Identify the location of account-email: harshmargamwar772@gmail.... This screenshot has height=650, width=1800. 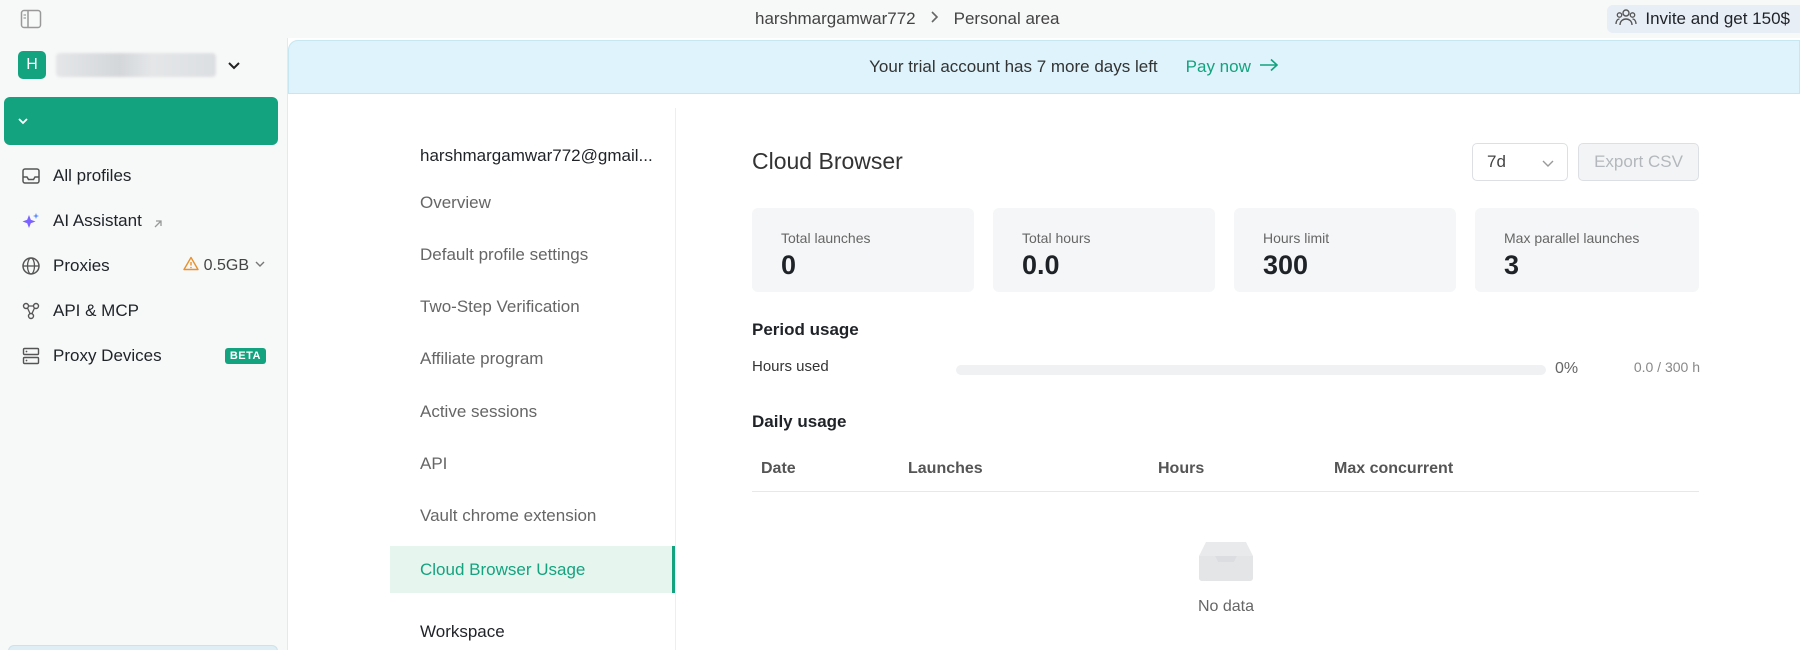
(536, 155).